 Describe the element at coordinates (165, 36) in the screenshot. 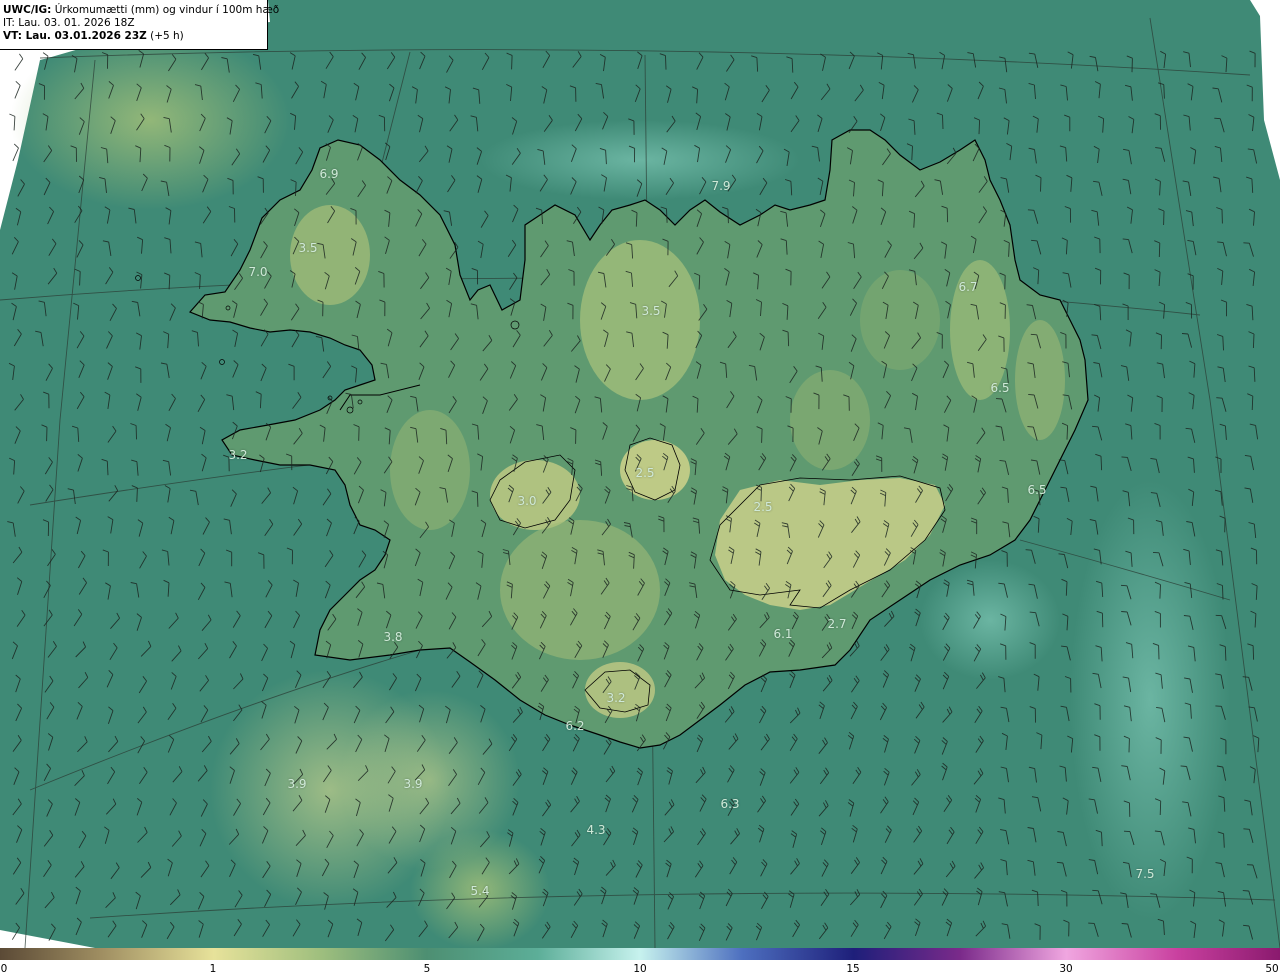

I see `lead-time: (+5 h)` at that location.